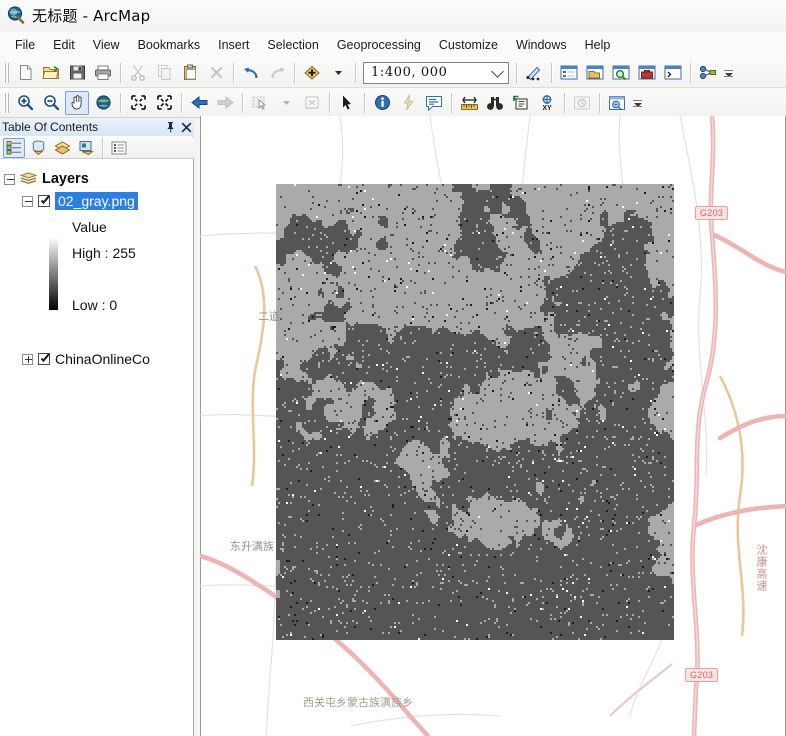  I want to click on toc-node-label-layers: Layers, so click(65, 179).